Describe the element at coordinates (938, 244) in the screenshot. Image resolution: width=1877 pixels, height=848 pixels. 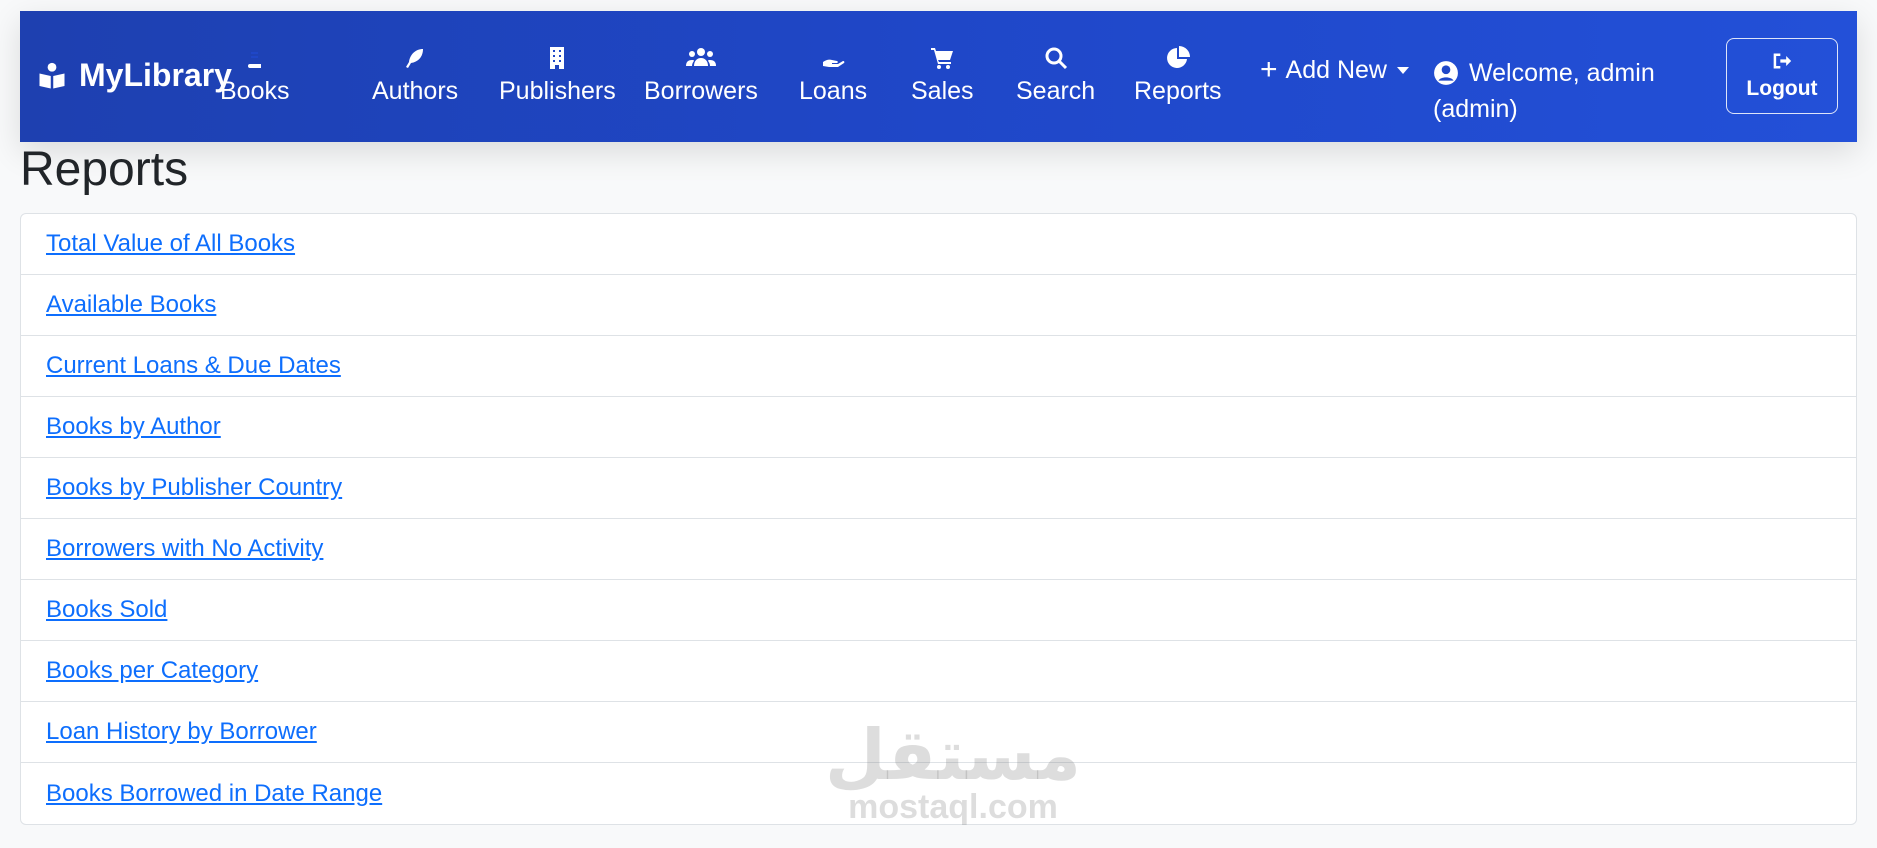
I see `list-item: Total Value of All Books` at that location.